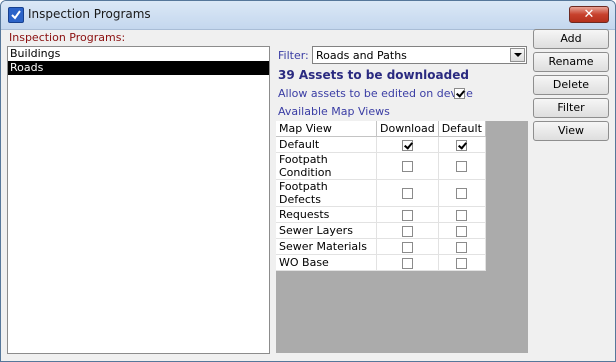 The image size is (616, 362). What do you see at coordinates (326, 262) in the screenshot?
I see `map-view-name: WO Base` at bounding box center [326, 262].